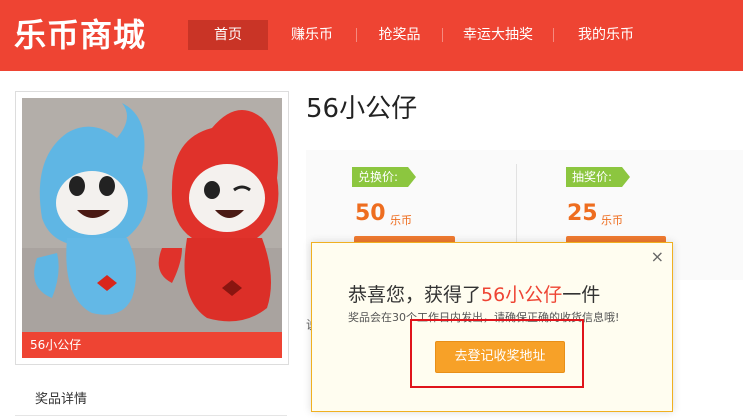  What do you see at coordinates (582, 213) in the screenshot?
I see `lottery-price-value: 25` at bounding box center [582, 213].